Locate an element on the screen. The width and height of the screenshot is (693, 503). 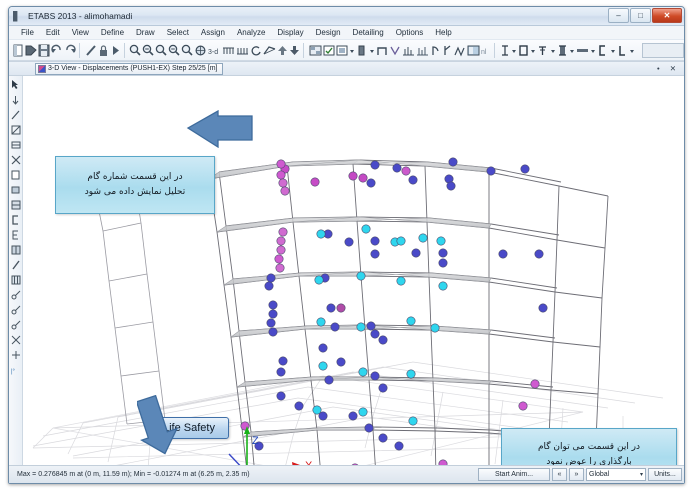
menu-analyze: Analyze is located at coordinates (251, 33).